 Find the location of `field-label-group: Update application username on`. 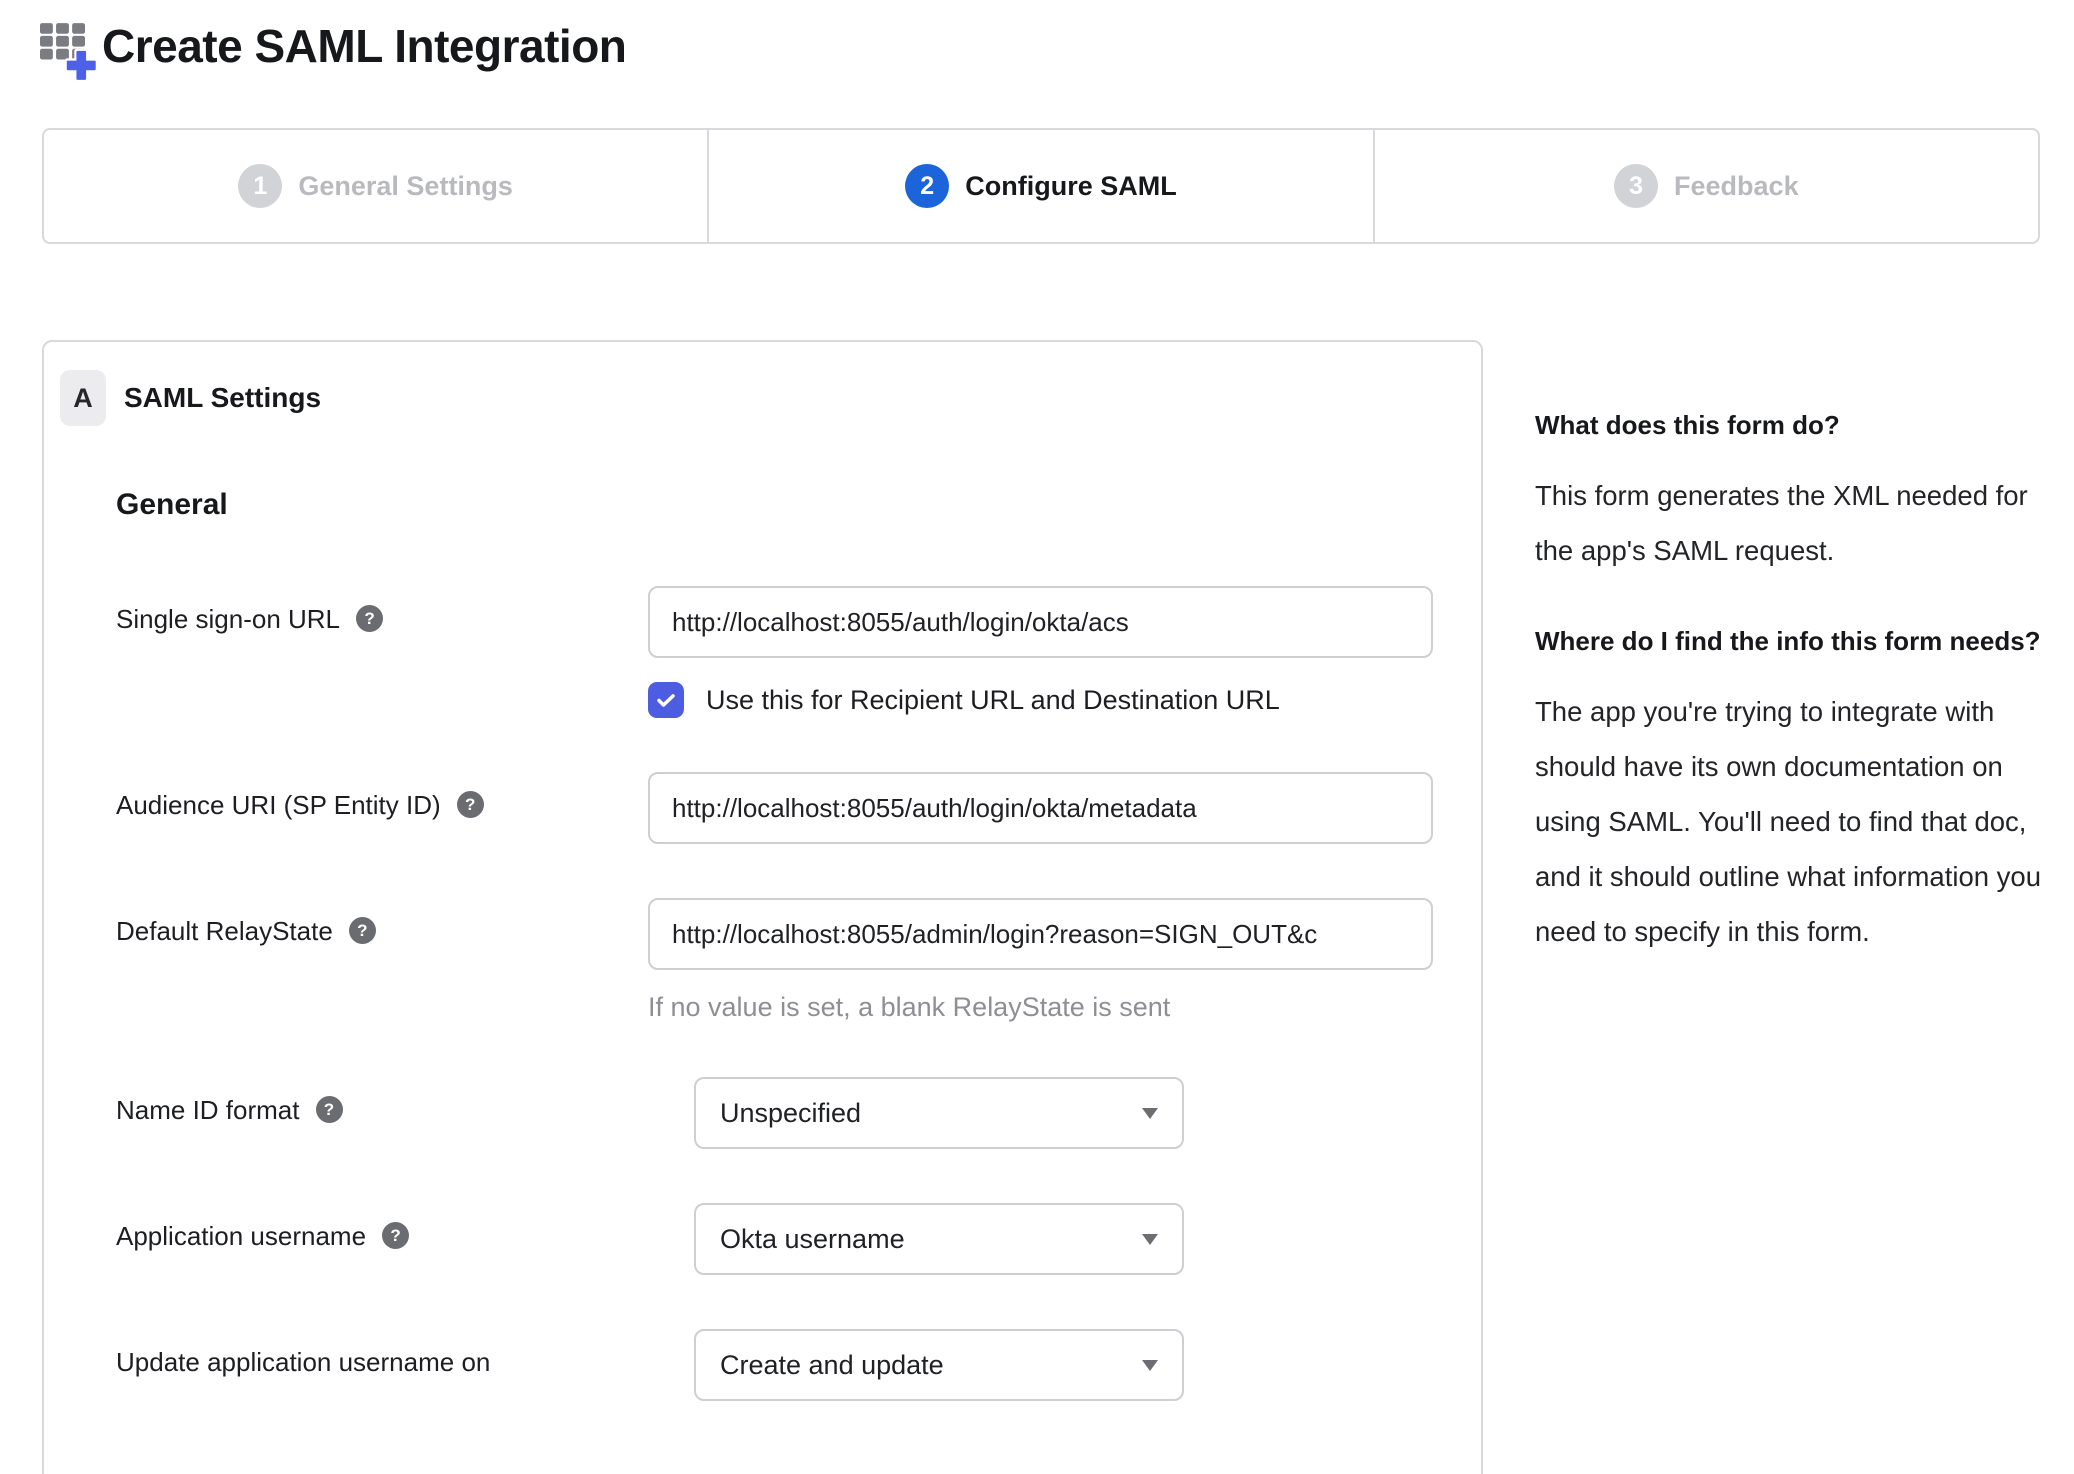

field-label-group: Update application username on is located at coordinates (405, 1365).